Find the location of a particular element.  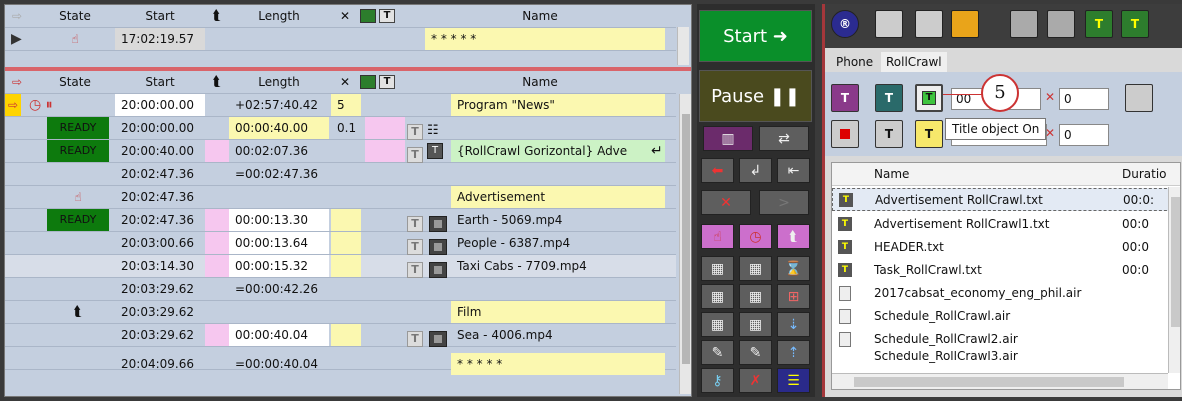

top-scrollbar is located at coordinates (683, 46).